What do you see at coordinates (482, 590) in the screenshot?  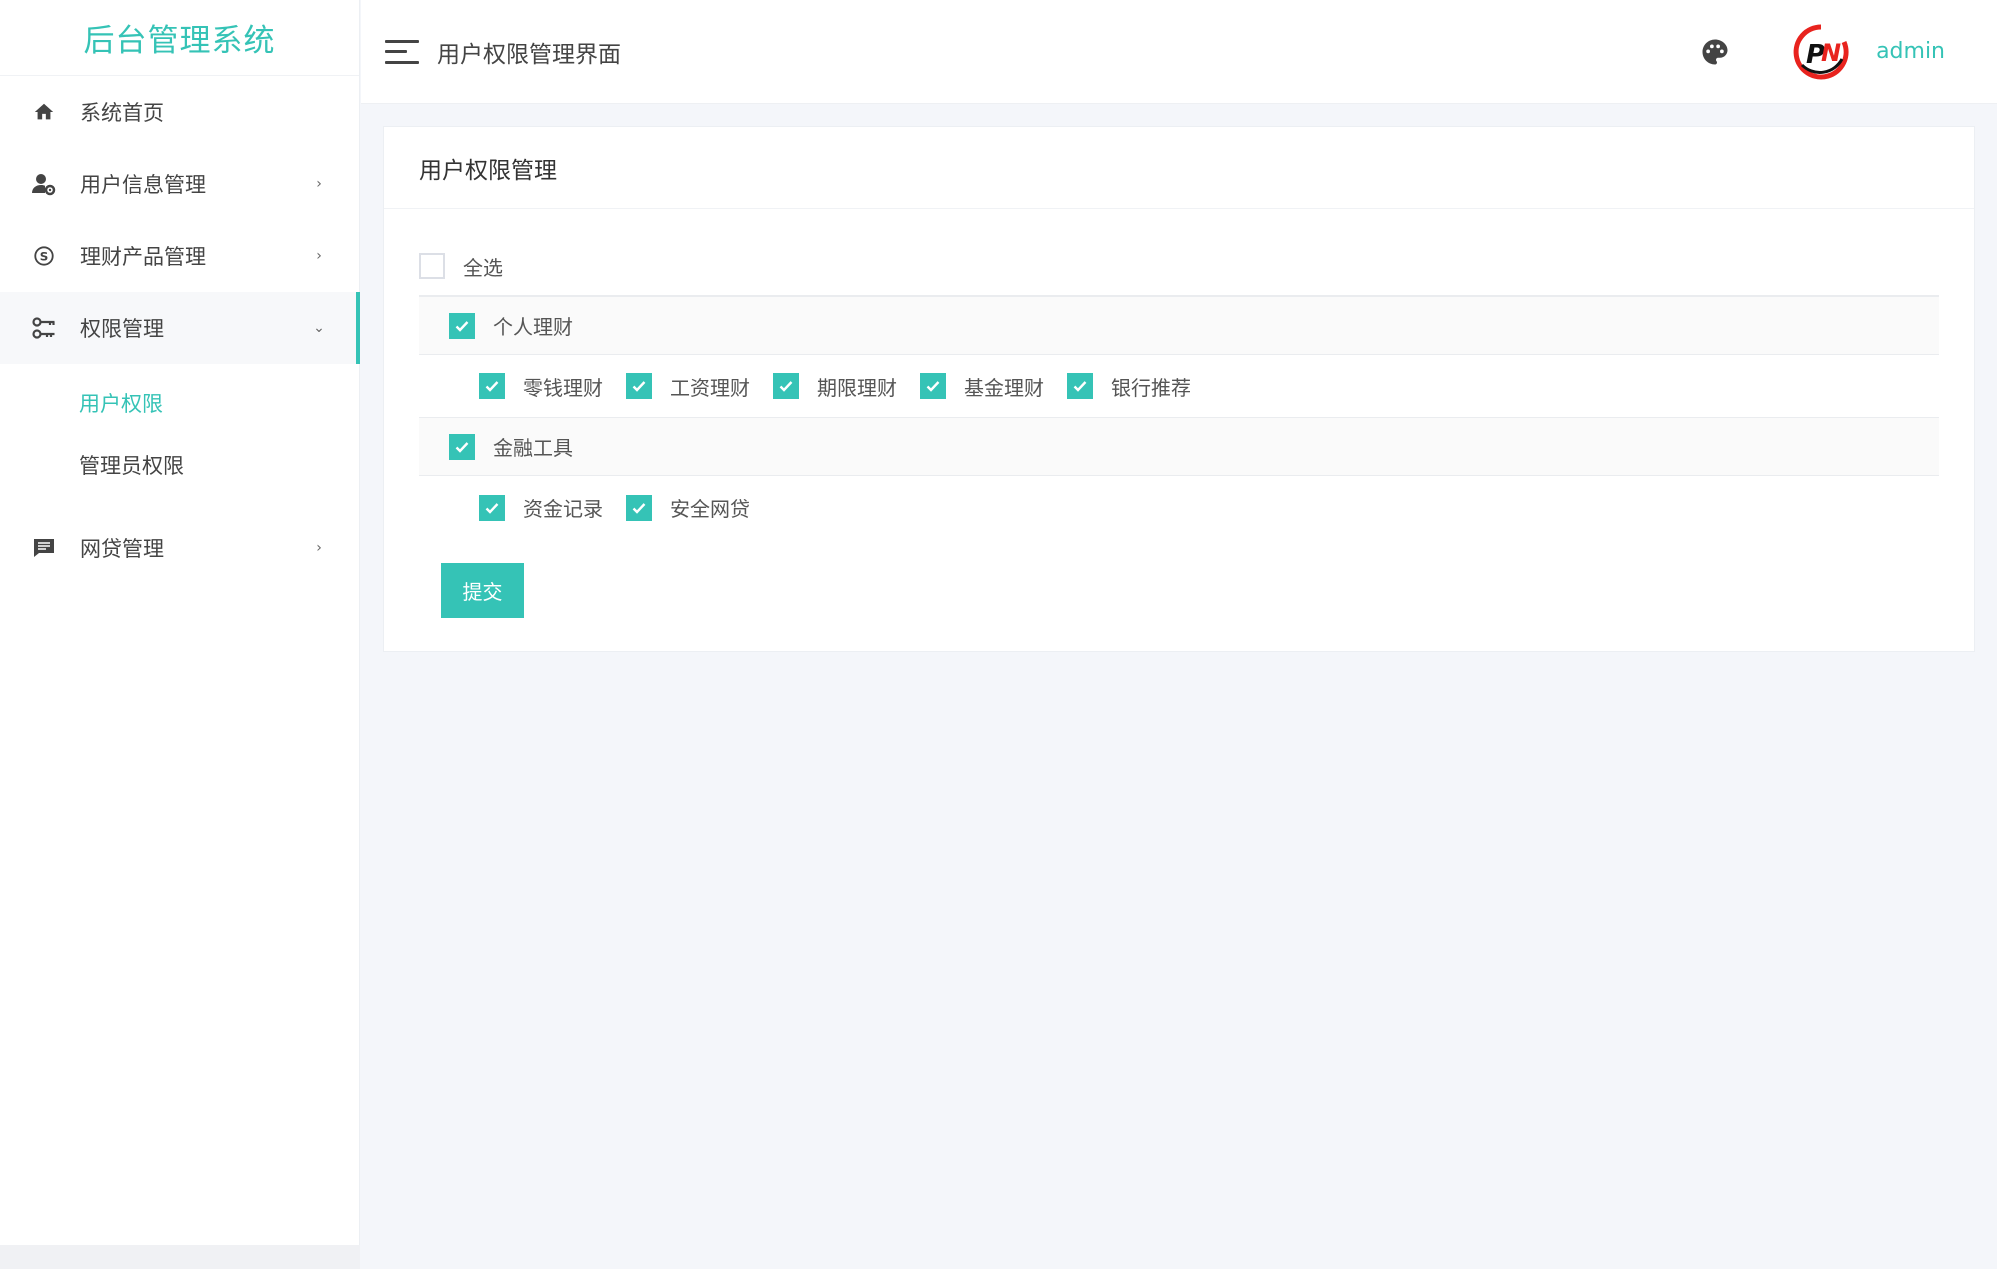 I see `submit-button: 提交` at bounding box center [482, 590].